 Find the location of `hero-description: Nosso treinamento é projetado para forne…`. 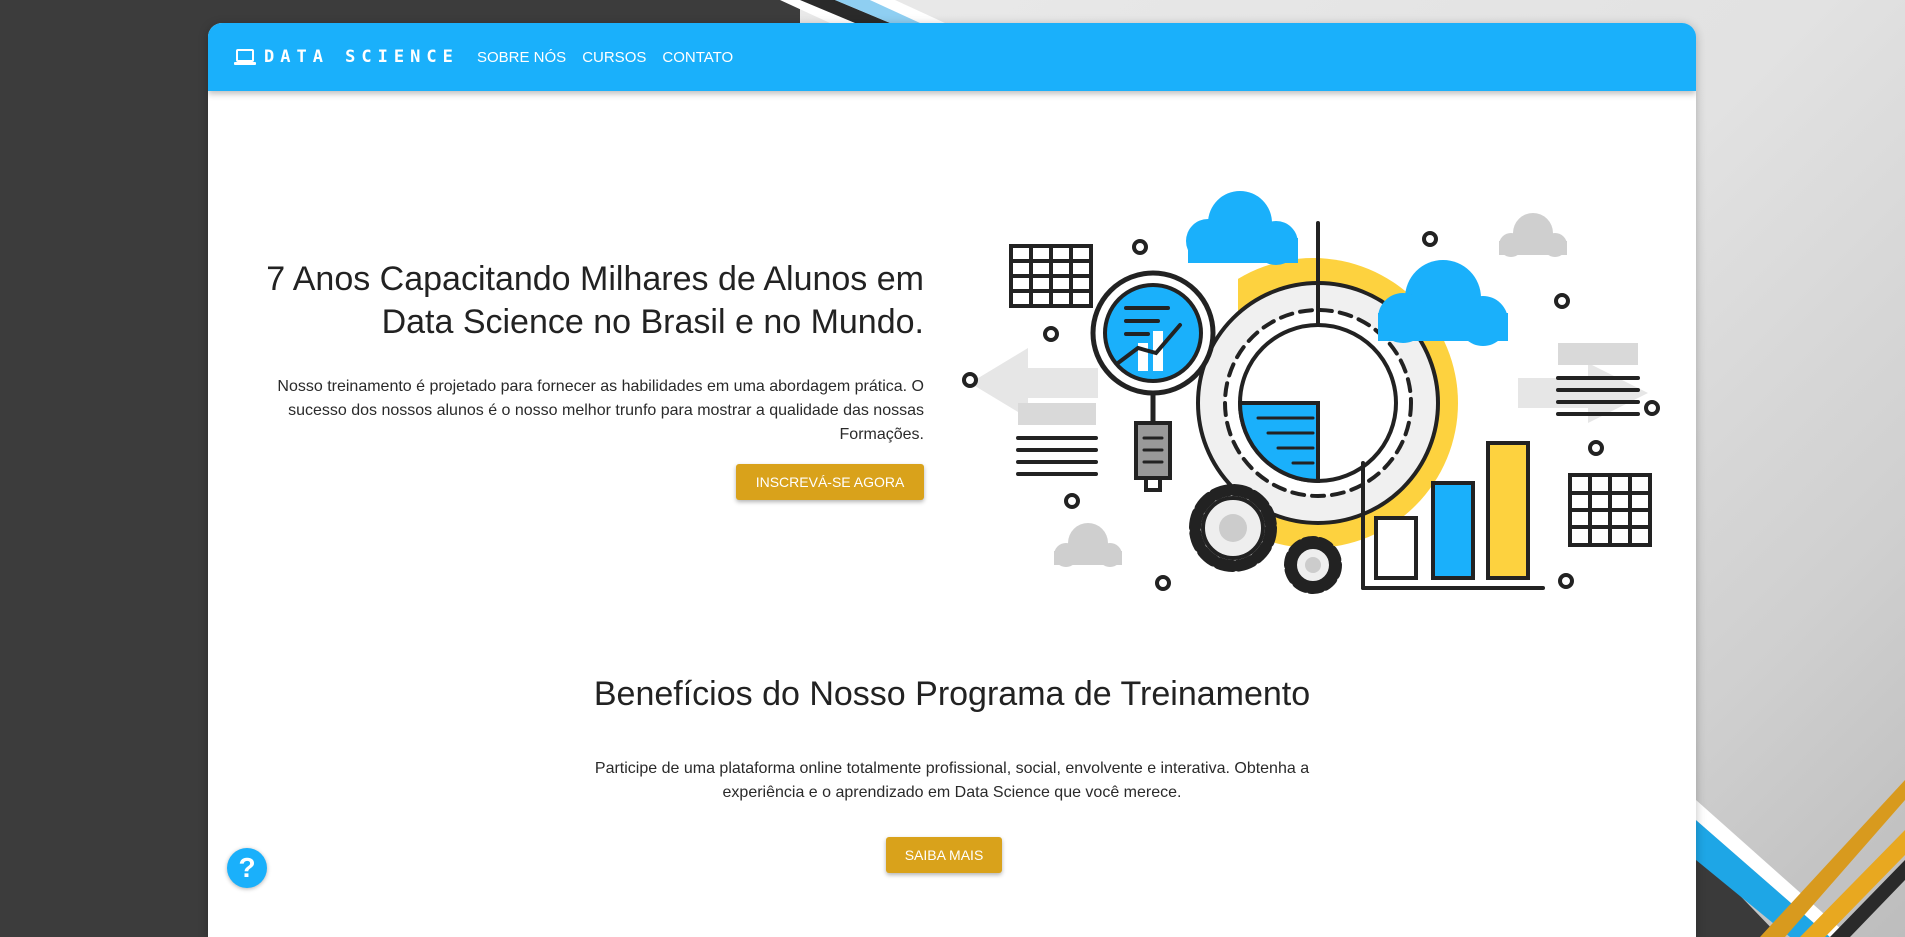

hero-description: Nosso treinamento é projetado para forne… is located at coordinates (600, 410).